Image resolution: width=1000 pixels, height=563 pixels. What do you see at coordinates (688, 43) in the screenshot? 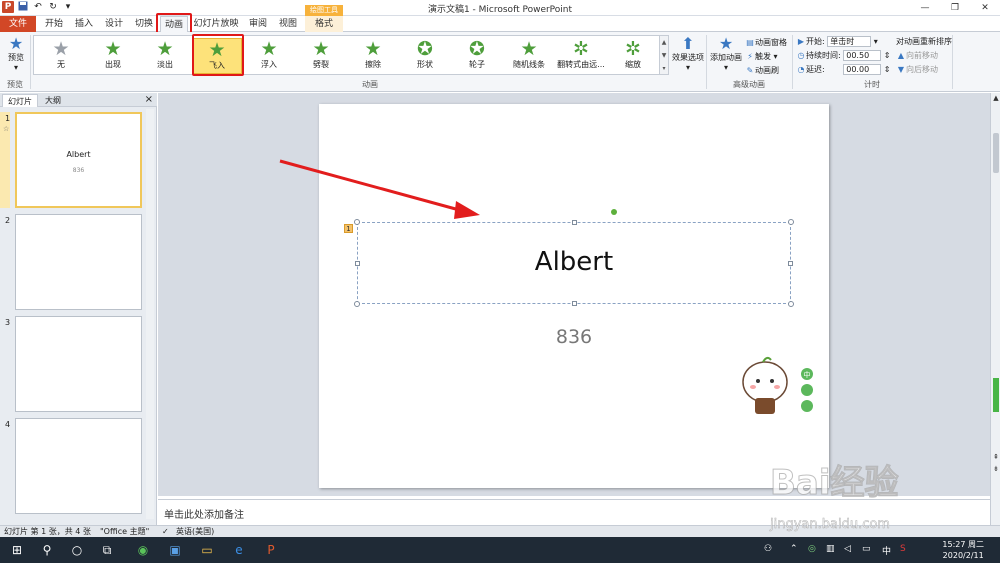
I see `arrow-up-icon: ⬆` at bounding box center [688, 43].